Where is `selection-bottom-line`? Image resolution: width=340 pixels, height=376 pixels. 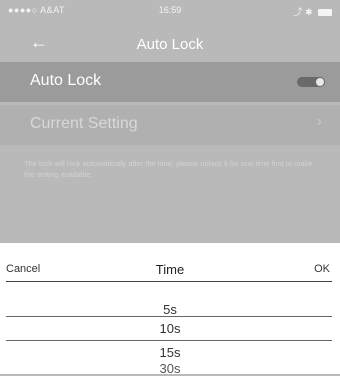
selection-bottom-line is located at coordinates (169, 340).